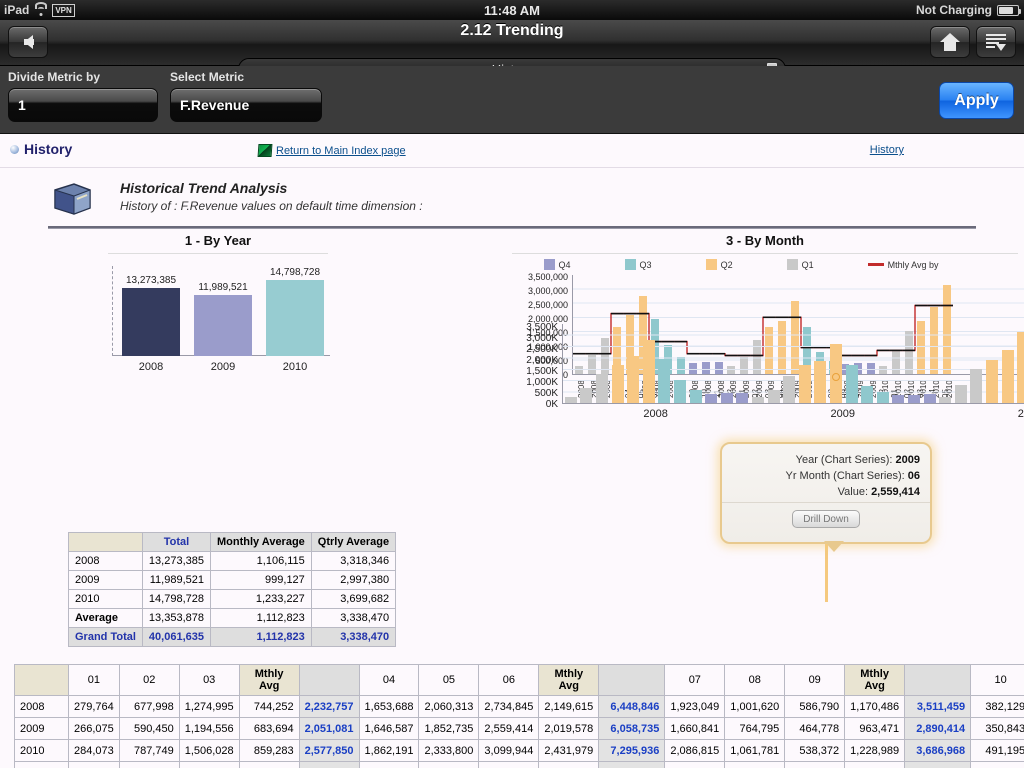 Image resolution: width=1024 pixels, height=768 pixels. What do you see at coordinates (389, 750) in the screenshot?
I see `data-cell: 1,862,191` at bounding box center [389, 750].